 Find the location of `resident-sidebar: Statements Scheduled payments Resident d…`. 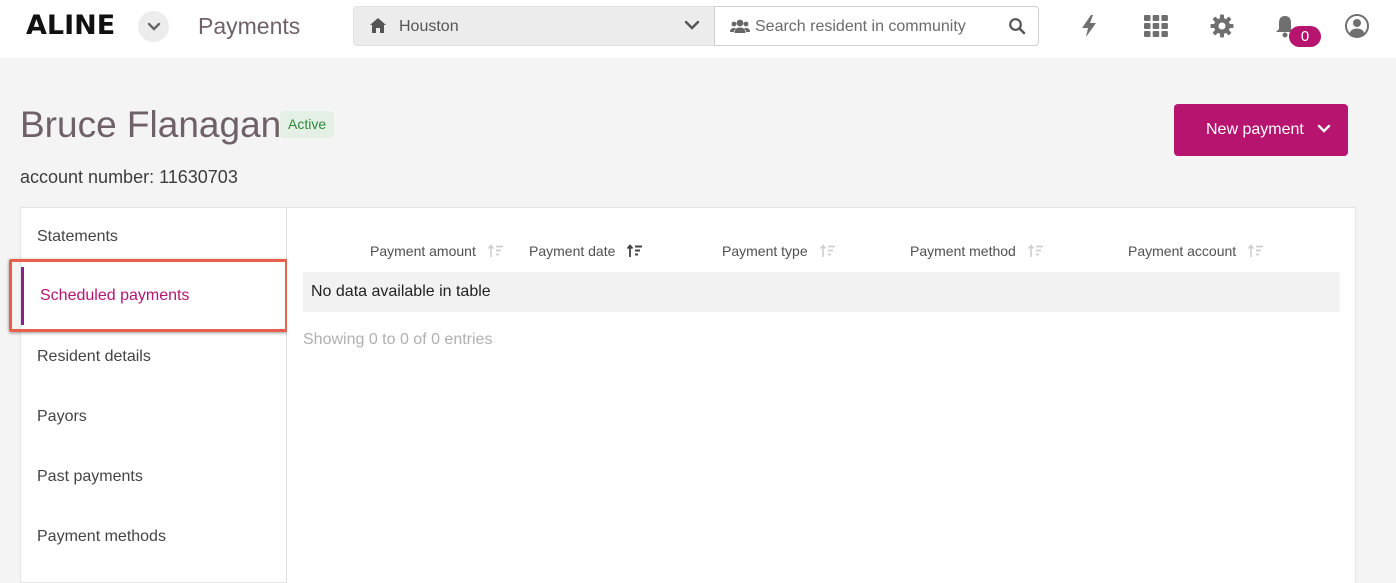

resident-sidebar: Statements Scheduled payments Resident d… is located at coordinates (153, 395).